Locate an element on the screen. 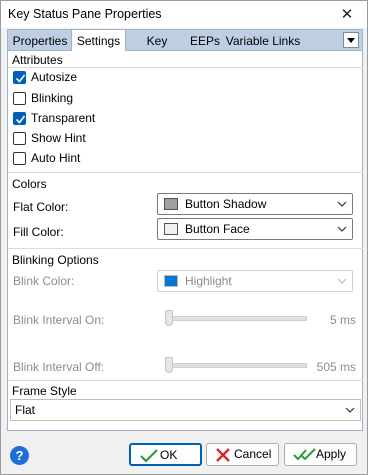  blink-interval-on-label: Blink Interval On: is located at coordinates (59, 320).